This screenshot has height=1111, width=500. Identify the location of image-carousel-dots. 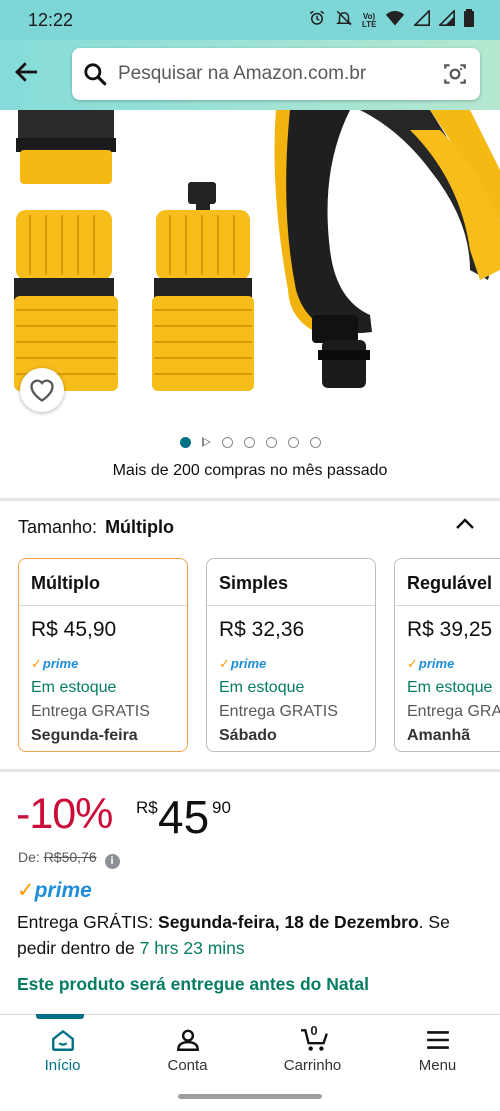
(250, 442).